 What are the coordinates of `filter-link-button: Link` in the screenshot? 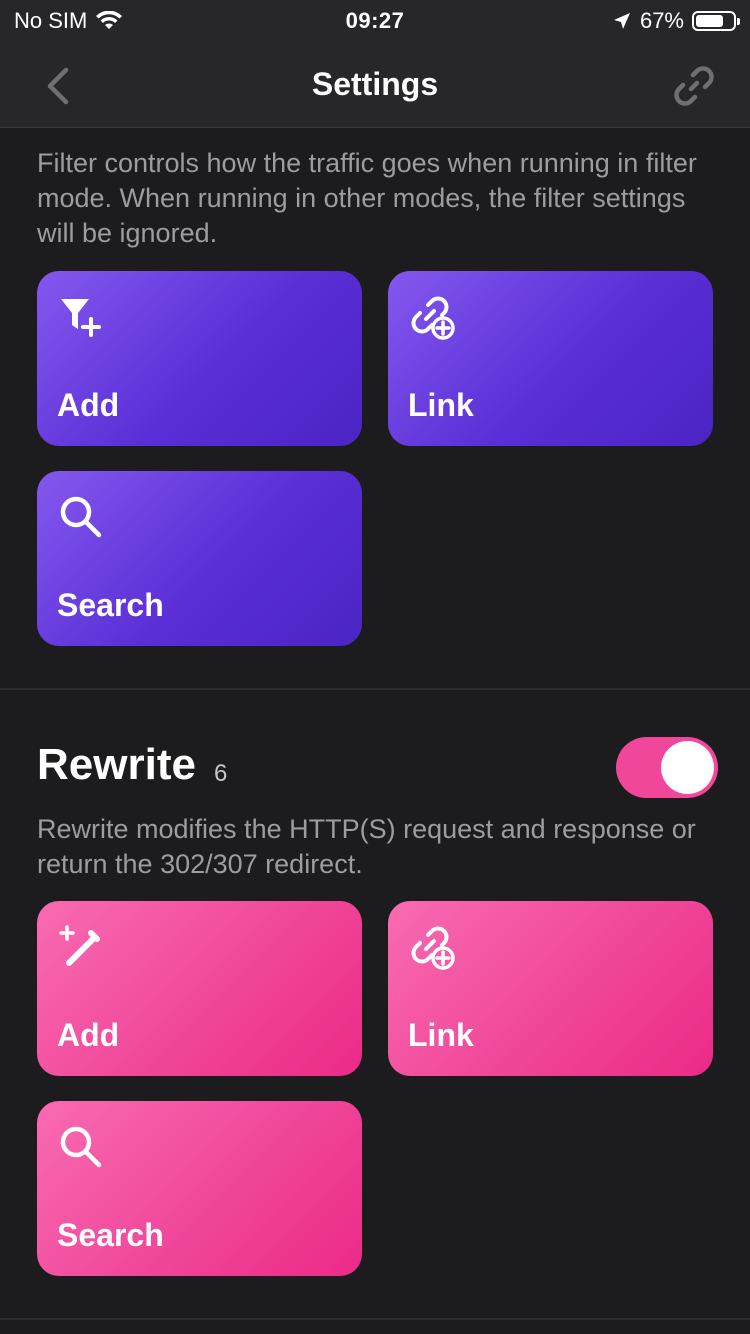 It's located at (550, 358).